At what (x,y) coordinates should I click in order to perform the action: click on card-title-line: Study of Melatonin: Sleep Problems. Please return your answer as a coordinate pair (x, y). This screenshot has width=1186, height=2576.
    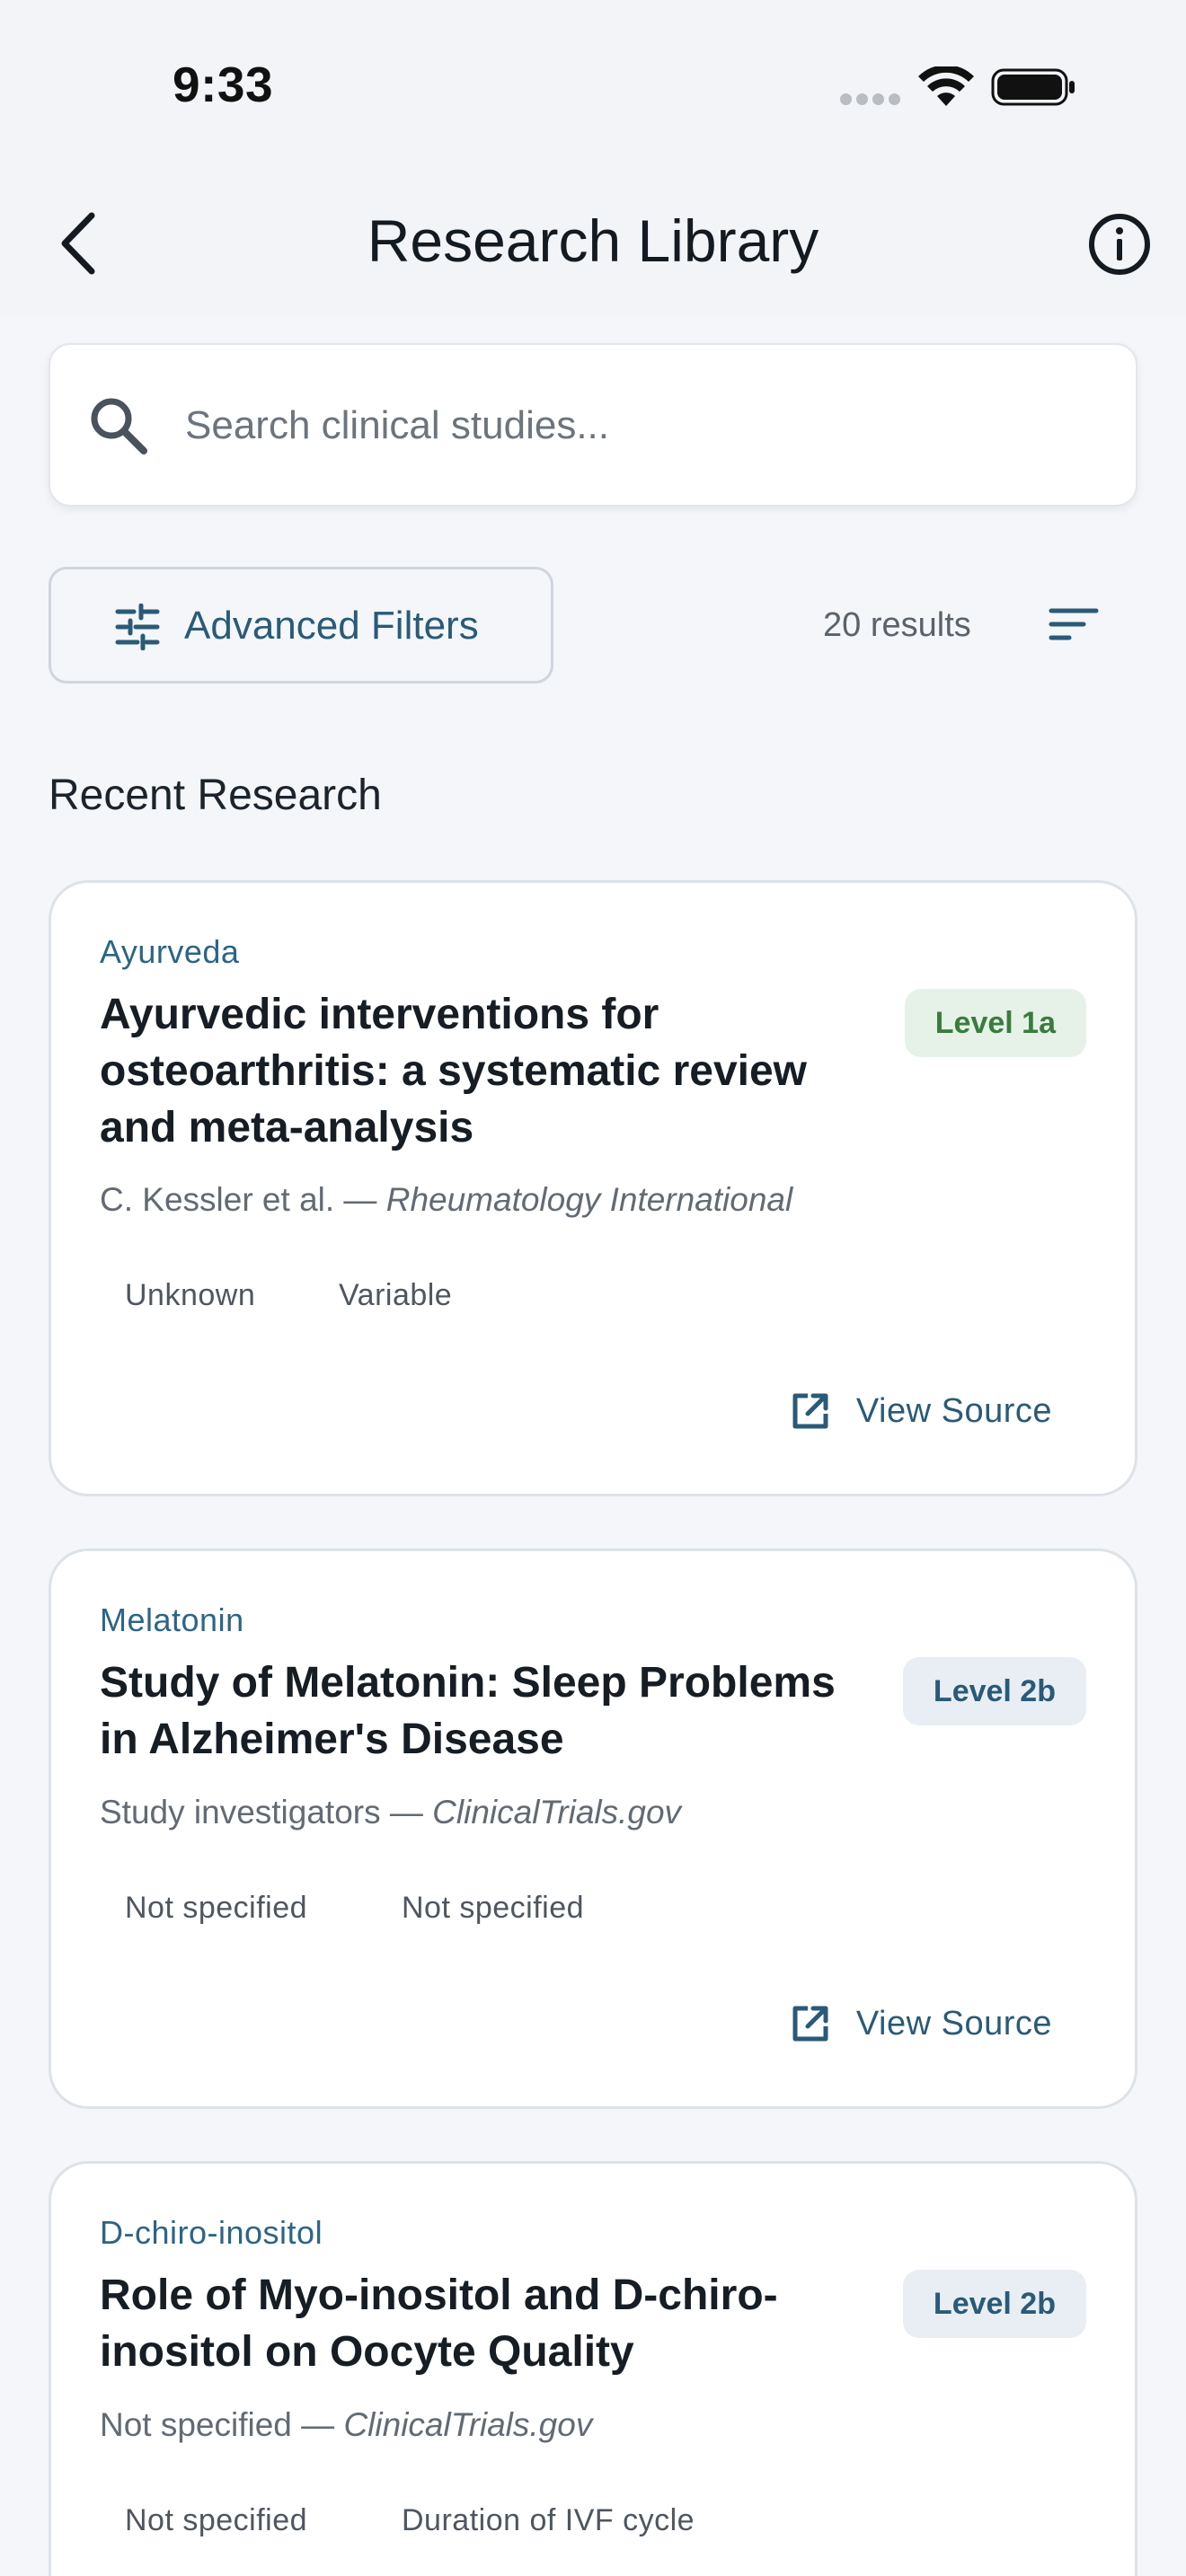
    Looking at the image, I should click on (468, 1683).